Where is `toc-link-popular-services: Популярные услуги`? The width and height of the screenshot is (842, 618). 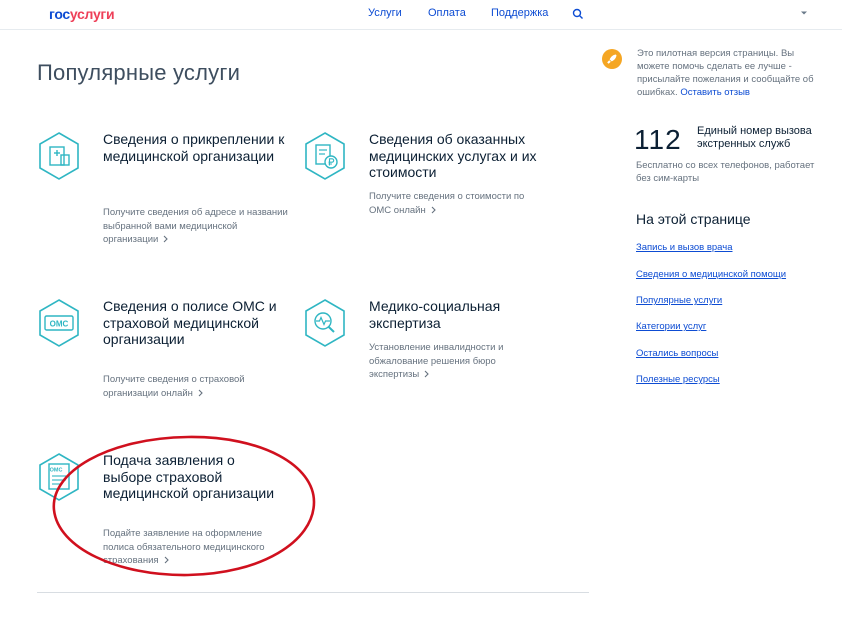
toc-link-popular-services: Популярные услуги is located at coordinates (679, 300).